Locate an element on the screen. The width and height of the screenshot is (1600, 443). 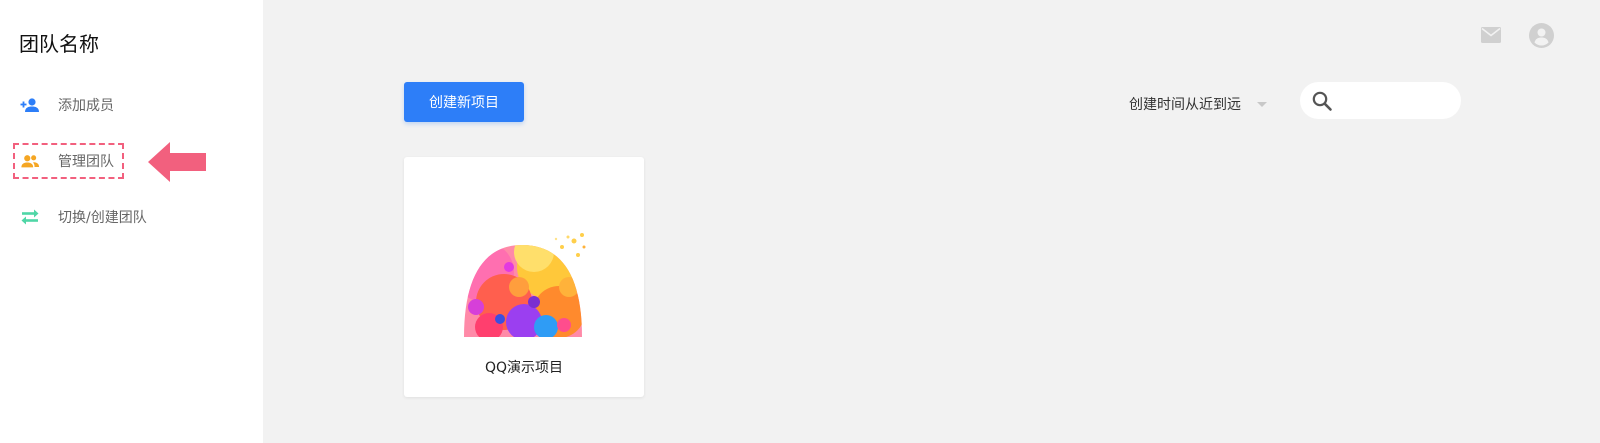
search-input is located at coordinates (1395, 100).